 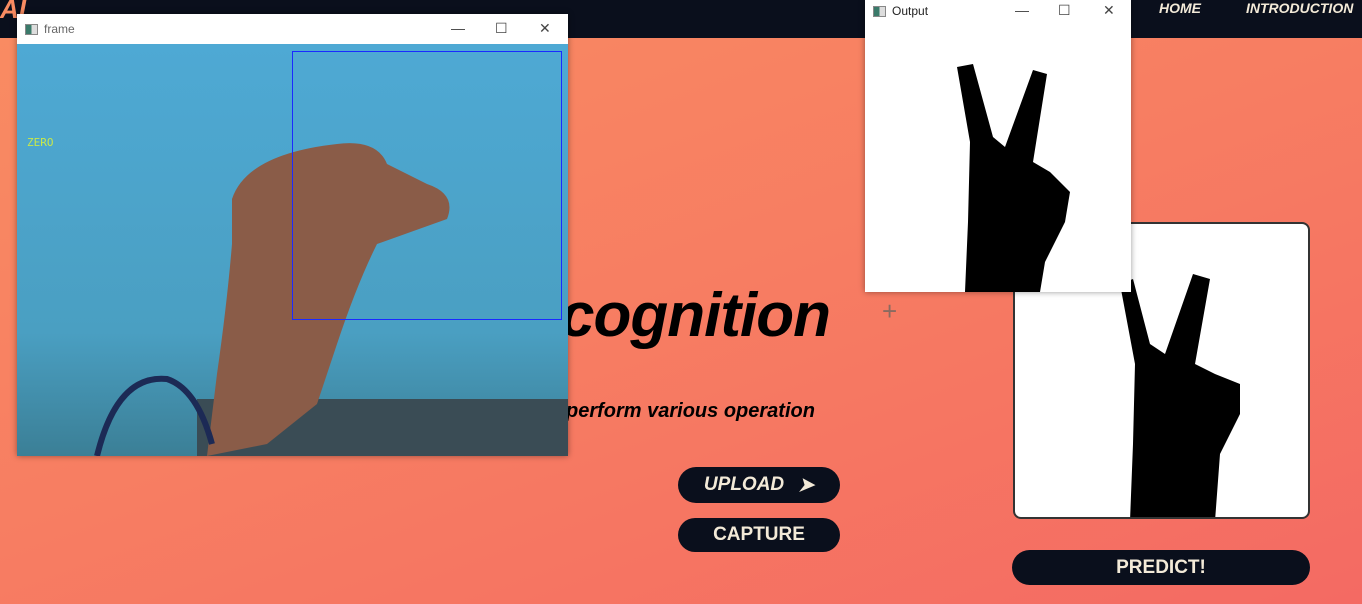 I want to click on page-title: cognition, so click(x=695, y=315).